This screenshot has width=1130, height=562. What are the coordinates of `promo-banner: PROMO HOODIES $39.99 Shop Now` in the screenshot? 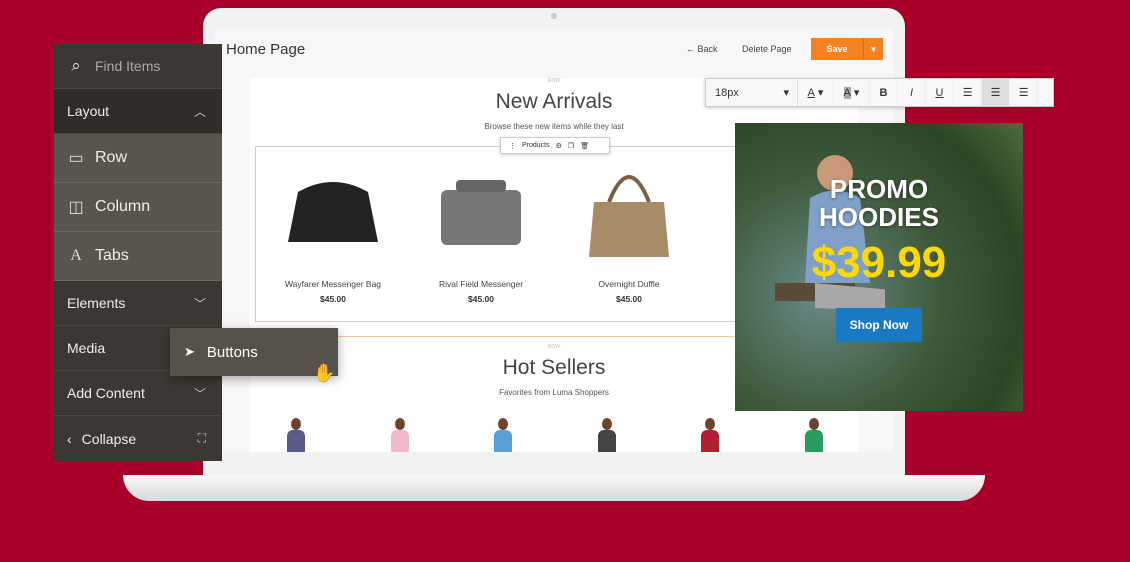 It's located at (879, 267).